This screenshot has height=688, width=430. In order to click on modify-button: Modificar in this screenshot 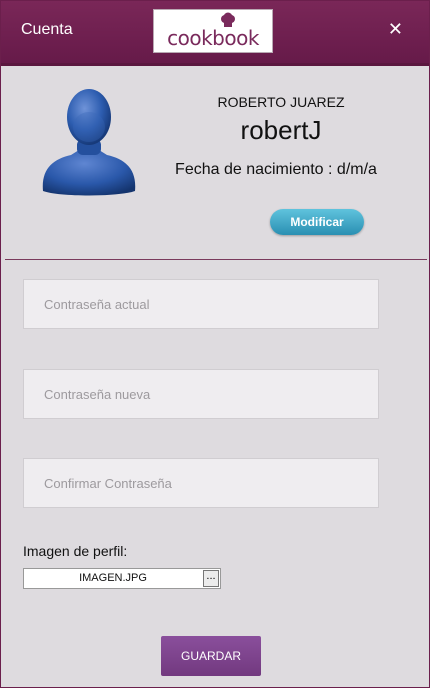, I will do `click(317, 222)`.